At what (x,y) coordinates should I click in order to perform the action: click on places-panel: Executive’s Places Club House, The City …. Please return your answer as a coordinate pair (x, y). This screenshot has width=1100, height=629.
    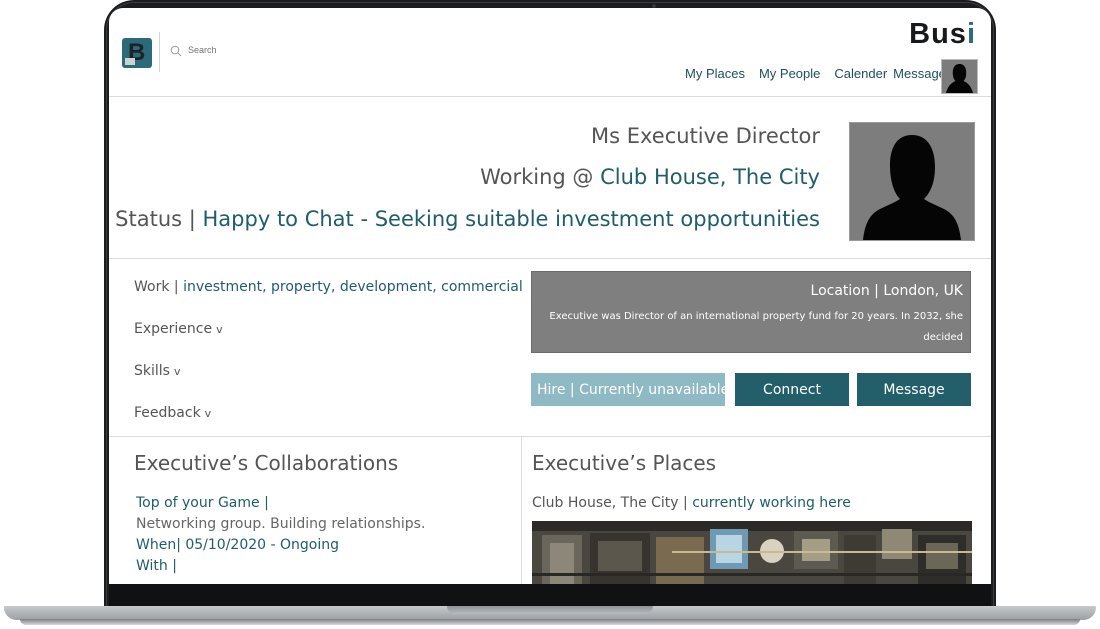
    Looking at the image, I should click on (756, 510).